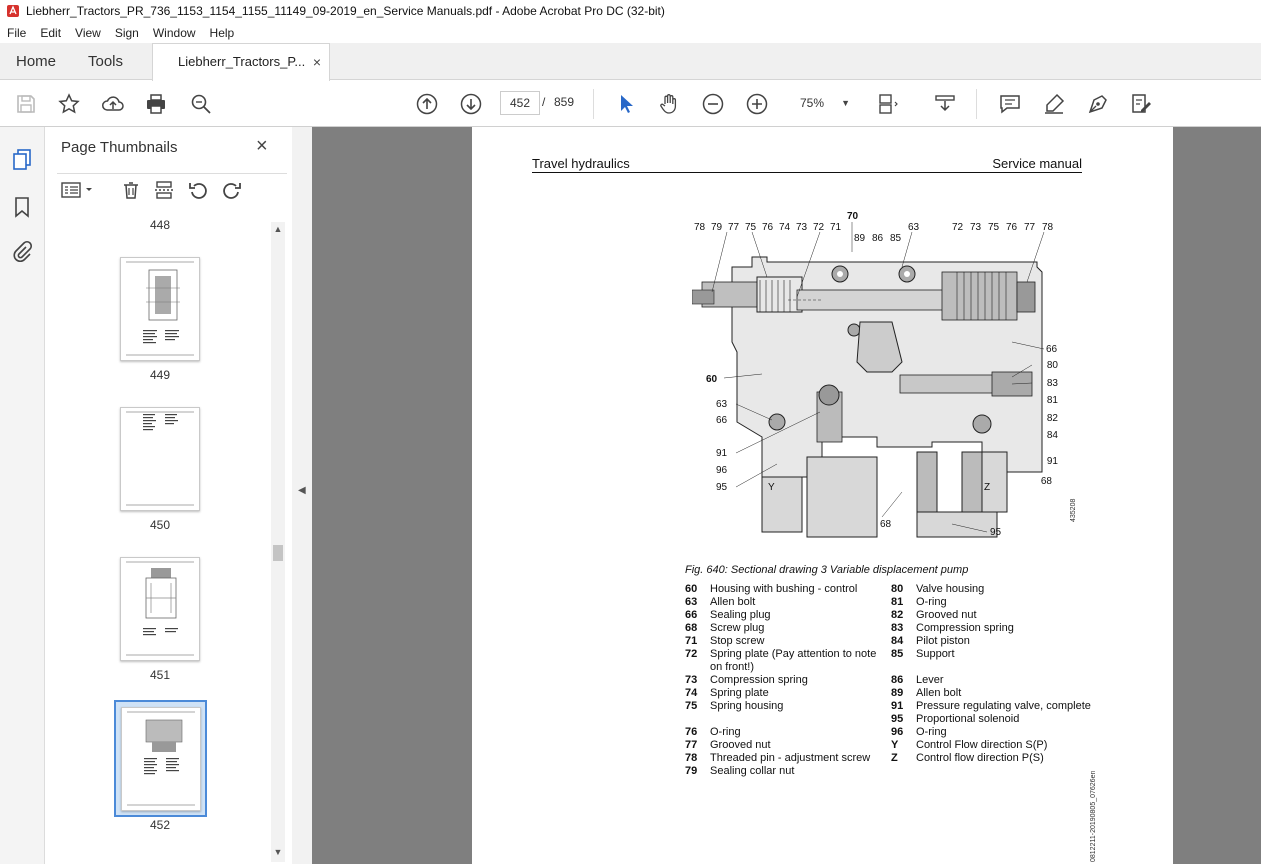 The width and height of the screenshot is (1261, 864). I want to click on menu-file: File, so click(16, 33).